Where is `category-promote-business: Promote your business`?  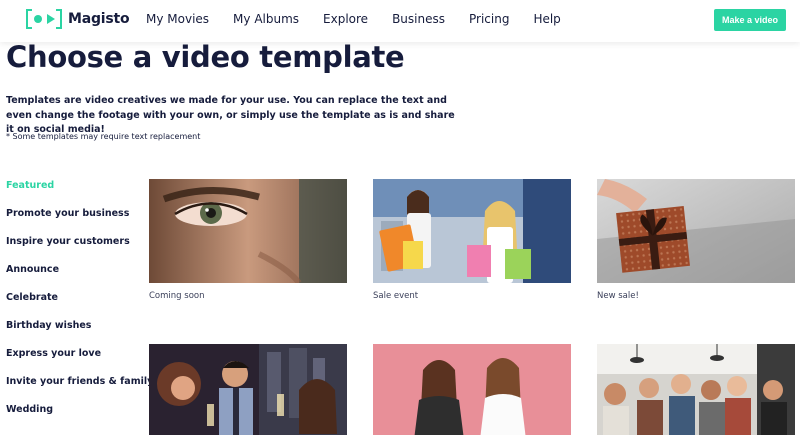 category-promote-business: Promote your business is located at coordinates (76, 222).